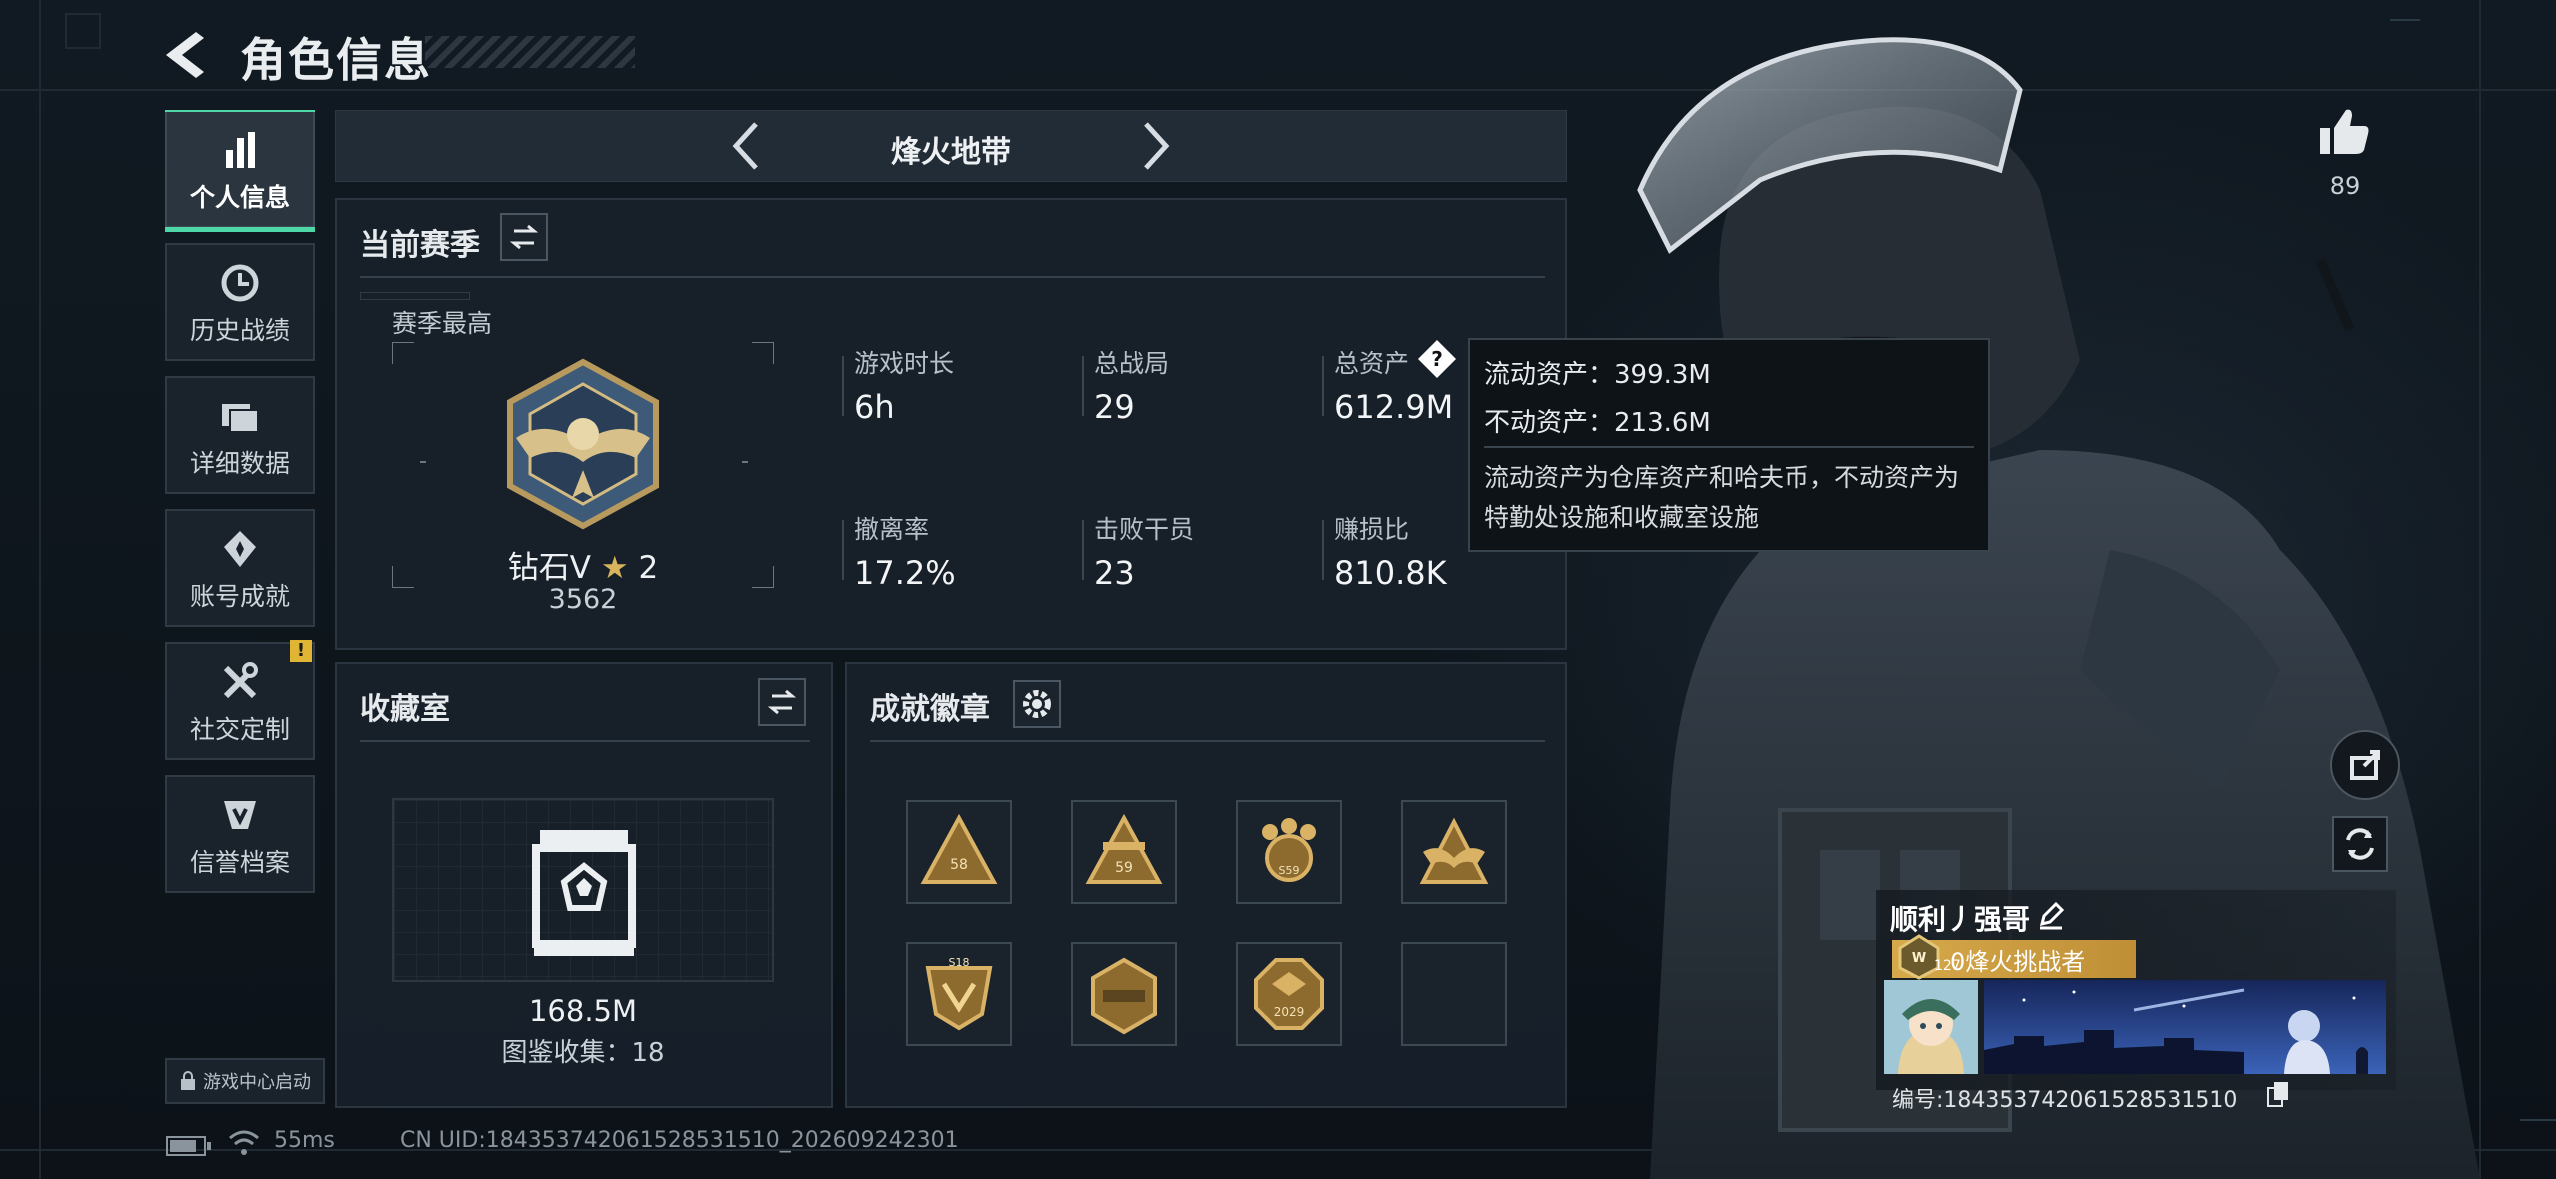 The image size is (2556, 1179). Describe the element at coordinates (1124, 848) in the screenshot. I see `badge-triangle-icon: 59` at that location.